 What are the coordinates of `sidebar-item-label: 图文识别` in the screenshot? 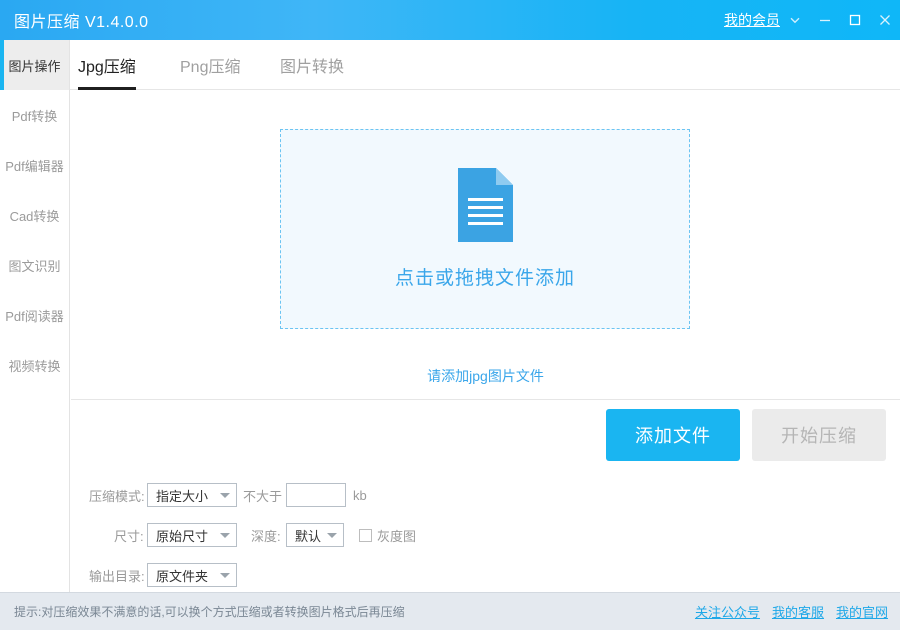 It's located at (34, 266).